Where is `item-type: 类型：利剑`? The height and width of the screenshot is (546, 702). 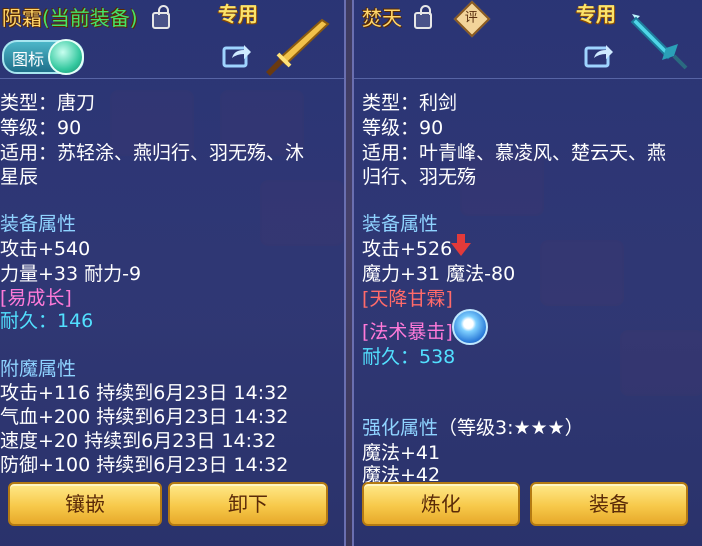
item-type: 类型：利剑 is located at coordinates (410, 103).